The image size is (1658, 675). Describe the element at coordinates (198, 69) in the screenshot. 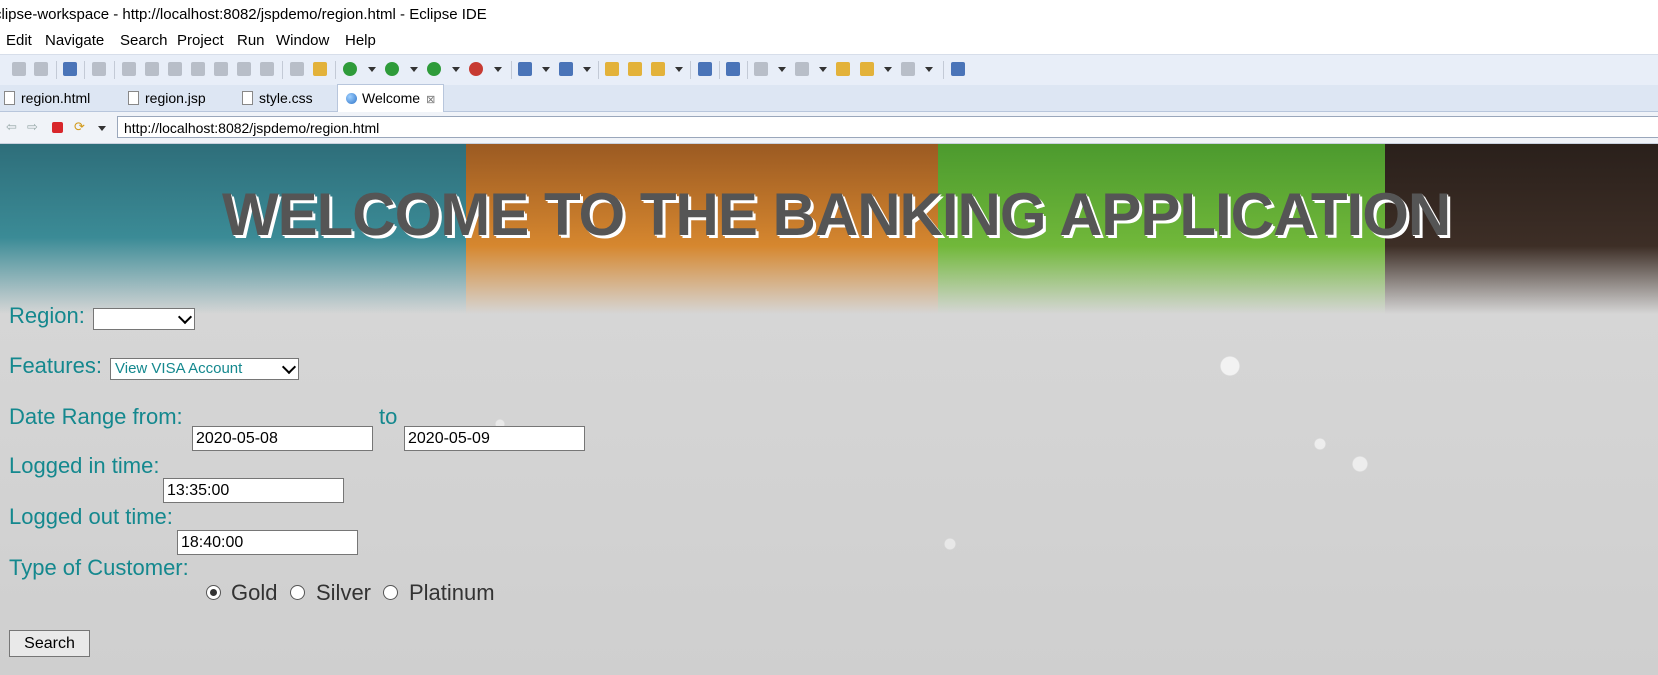

I see `disconnect-icon` at that location.